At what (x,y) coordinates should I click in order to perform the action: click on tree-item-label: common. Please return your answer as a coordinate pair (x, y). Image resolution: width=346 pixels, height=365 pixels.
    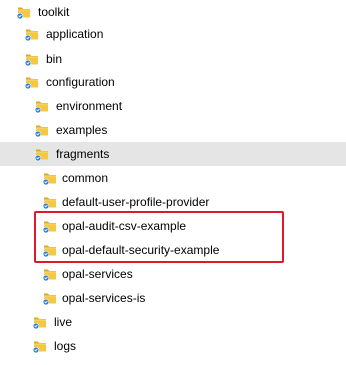
    Looking at the image, I should click on (85, 178).